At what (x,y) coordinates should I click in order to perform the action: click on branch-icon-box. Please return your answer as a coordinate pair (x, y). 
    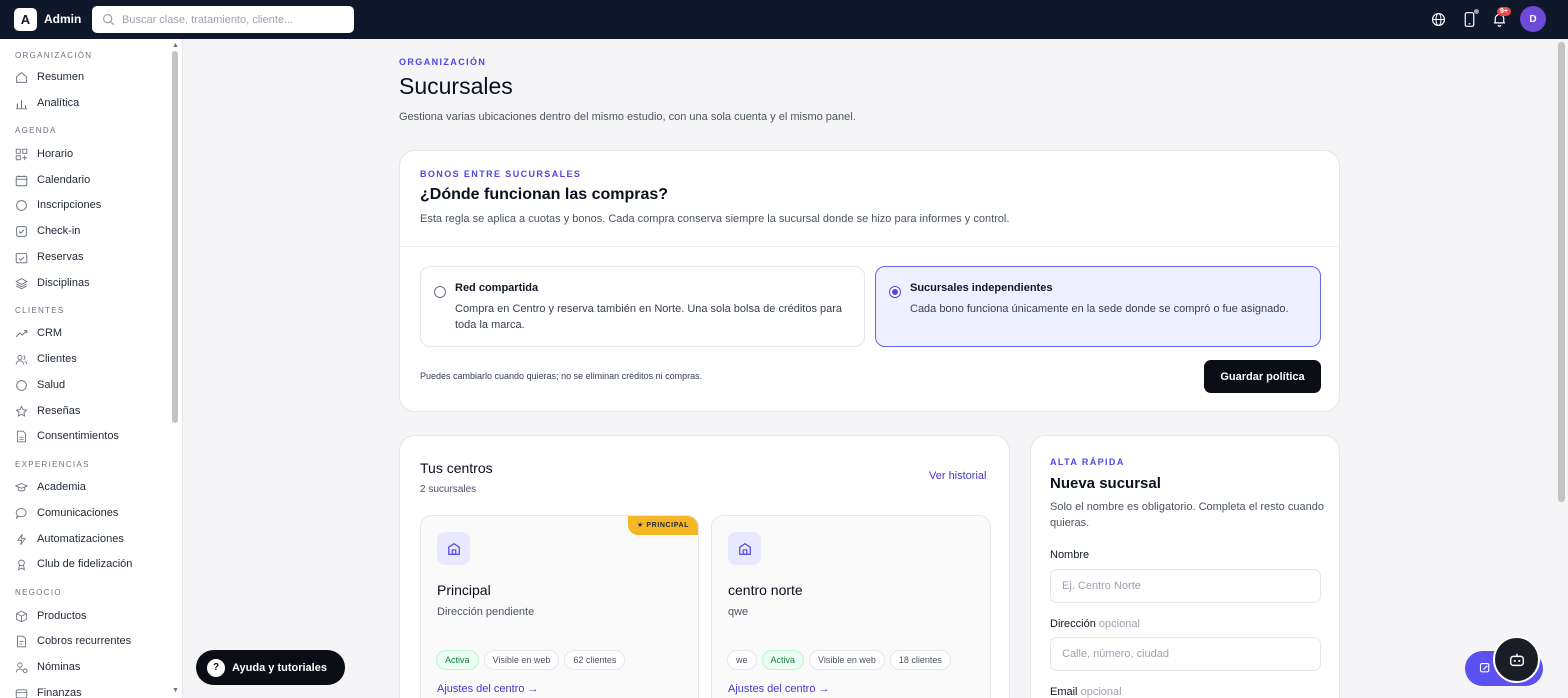
    Looking at the image, I should click on (453, 548).